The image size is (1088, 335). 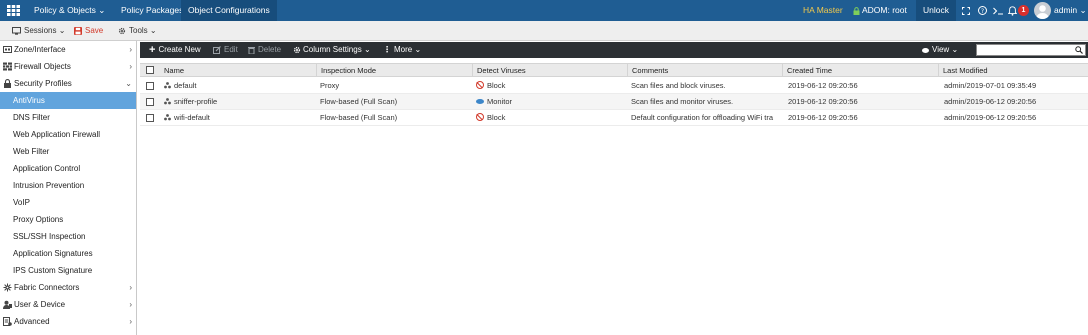 I want to click on sessions-menu: Sessions ⌄, so click(x=38, y=31).